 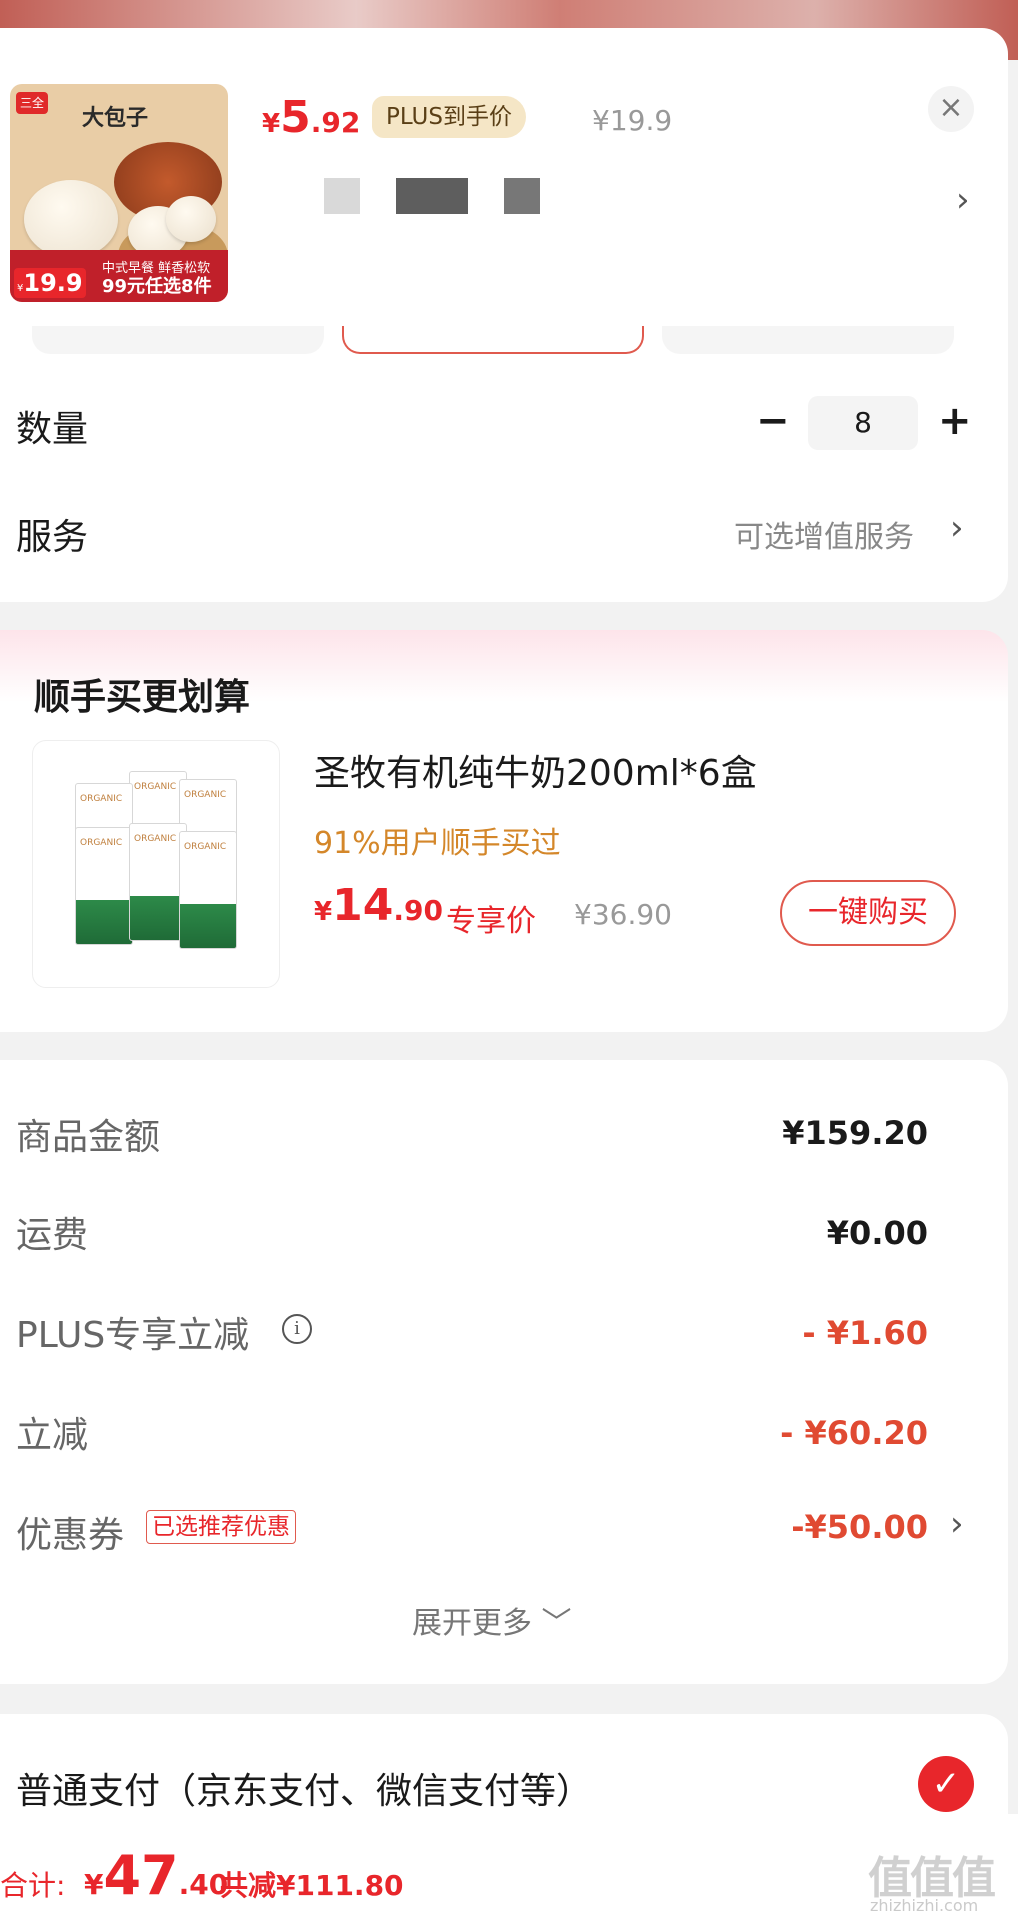 I want to click on upsell-title: 顺手买更划算, so click(x=142, y=697).